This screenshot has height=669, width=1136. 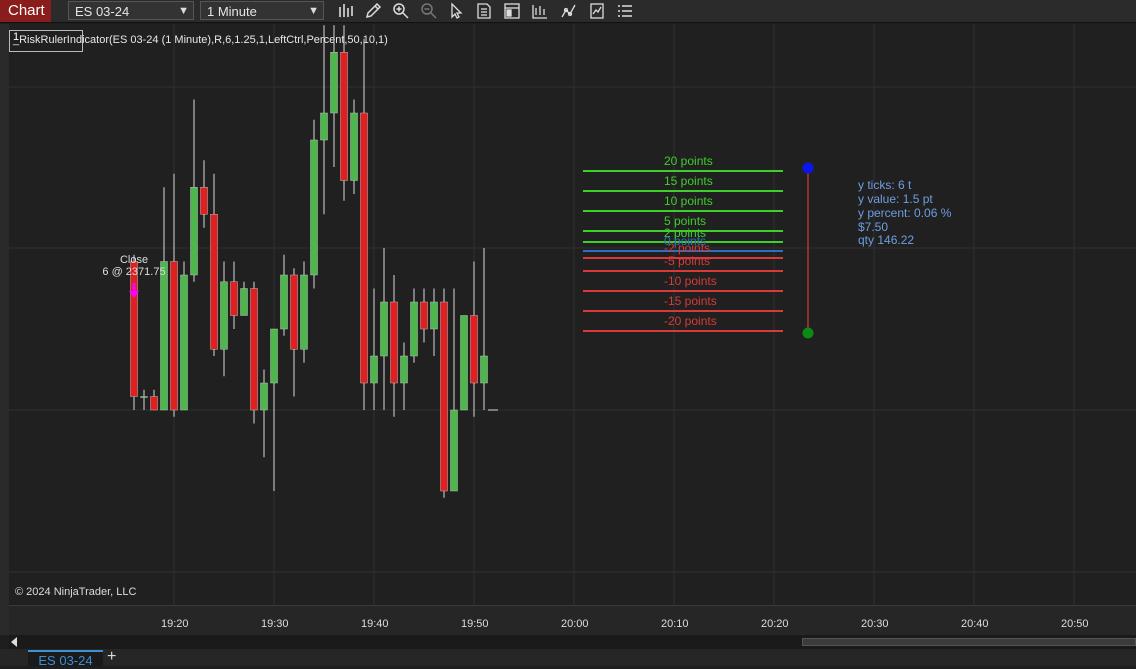 What do you see at coordinates (688, 181) in the screenshot?
I see `ruler-level-label: 15 points` at bounding box center [688, 181].